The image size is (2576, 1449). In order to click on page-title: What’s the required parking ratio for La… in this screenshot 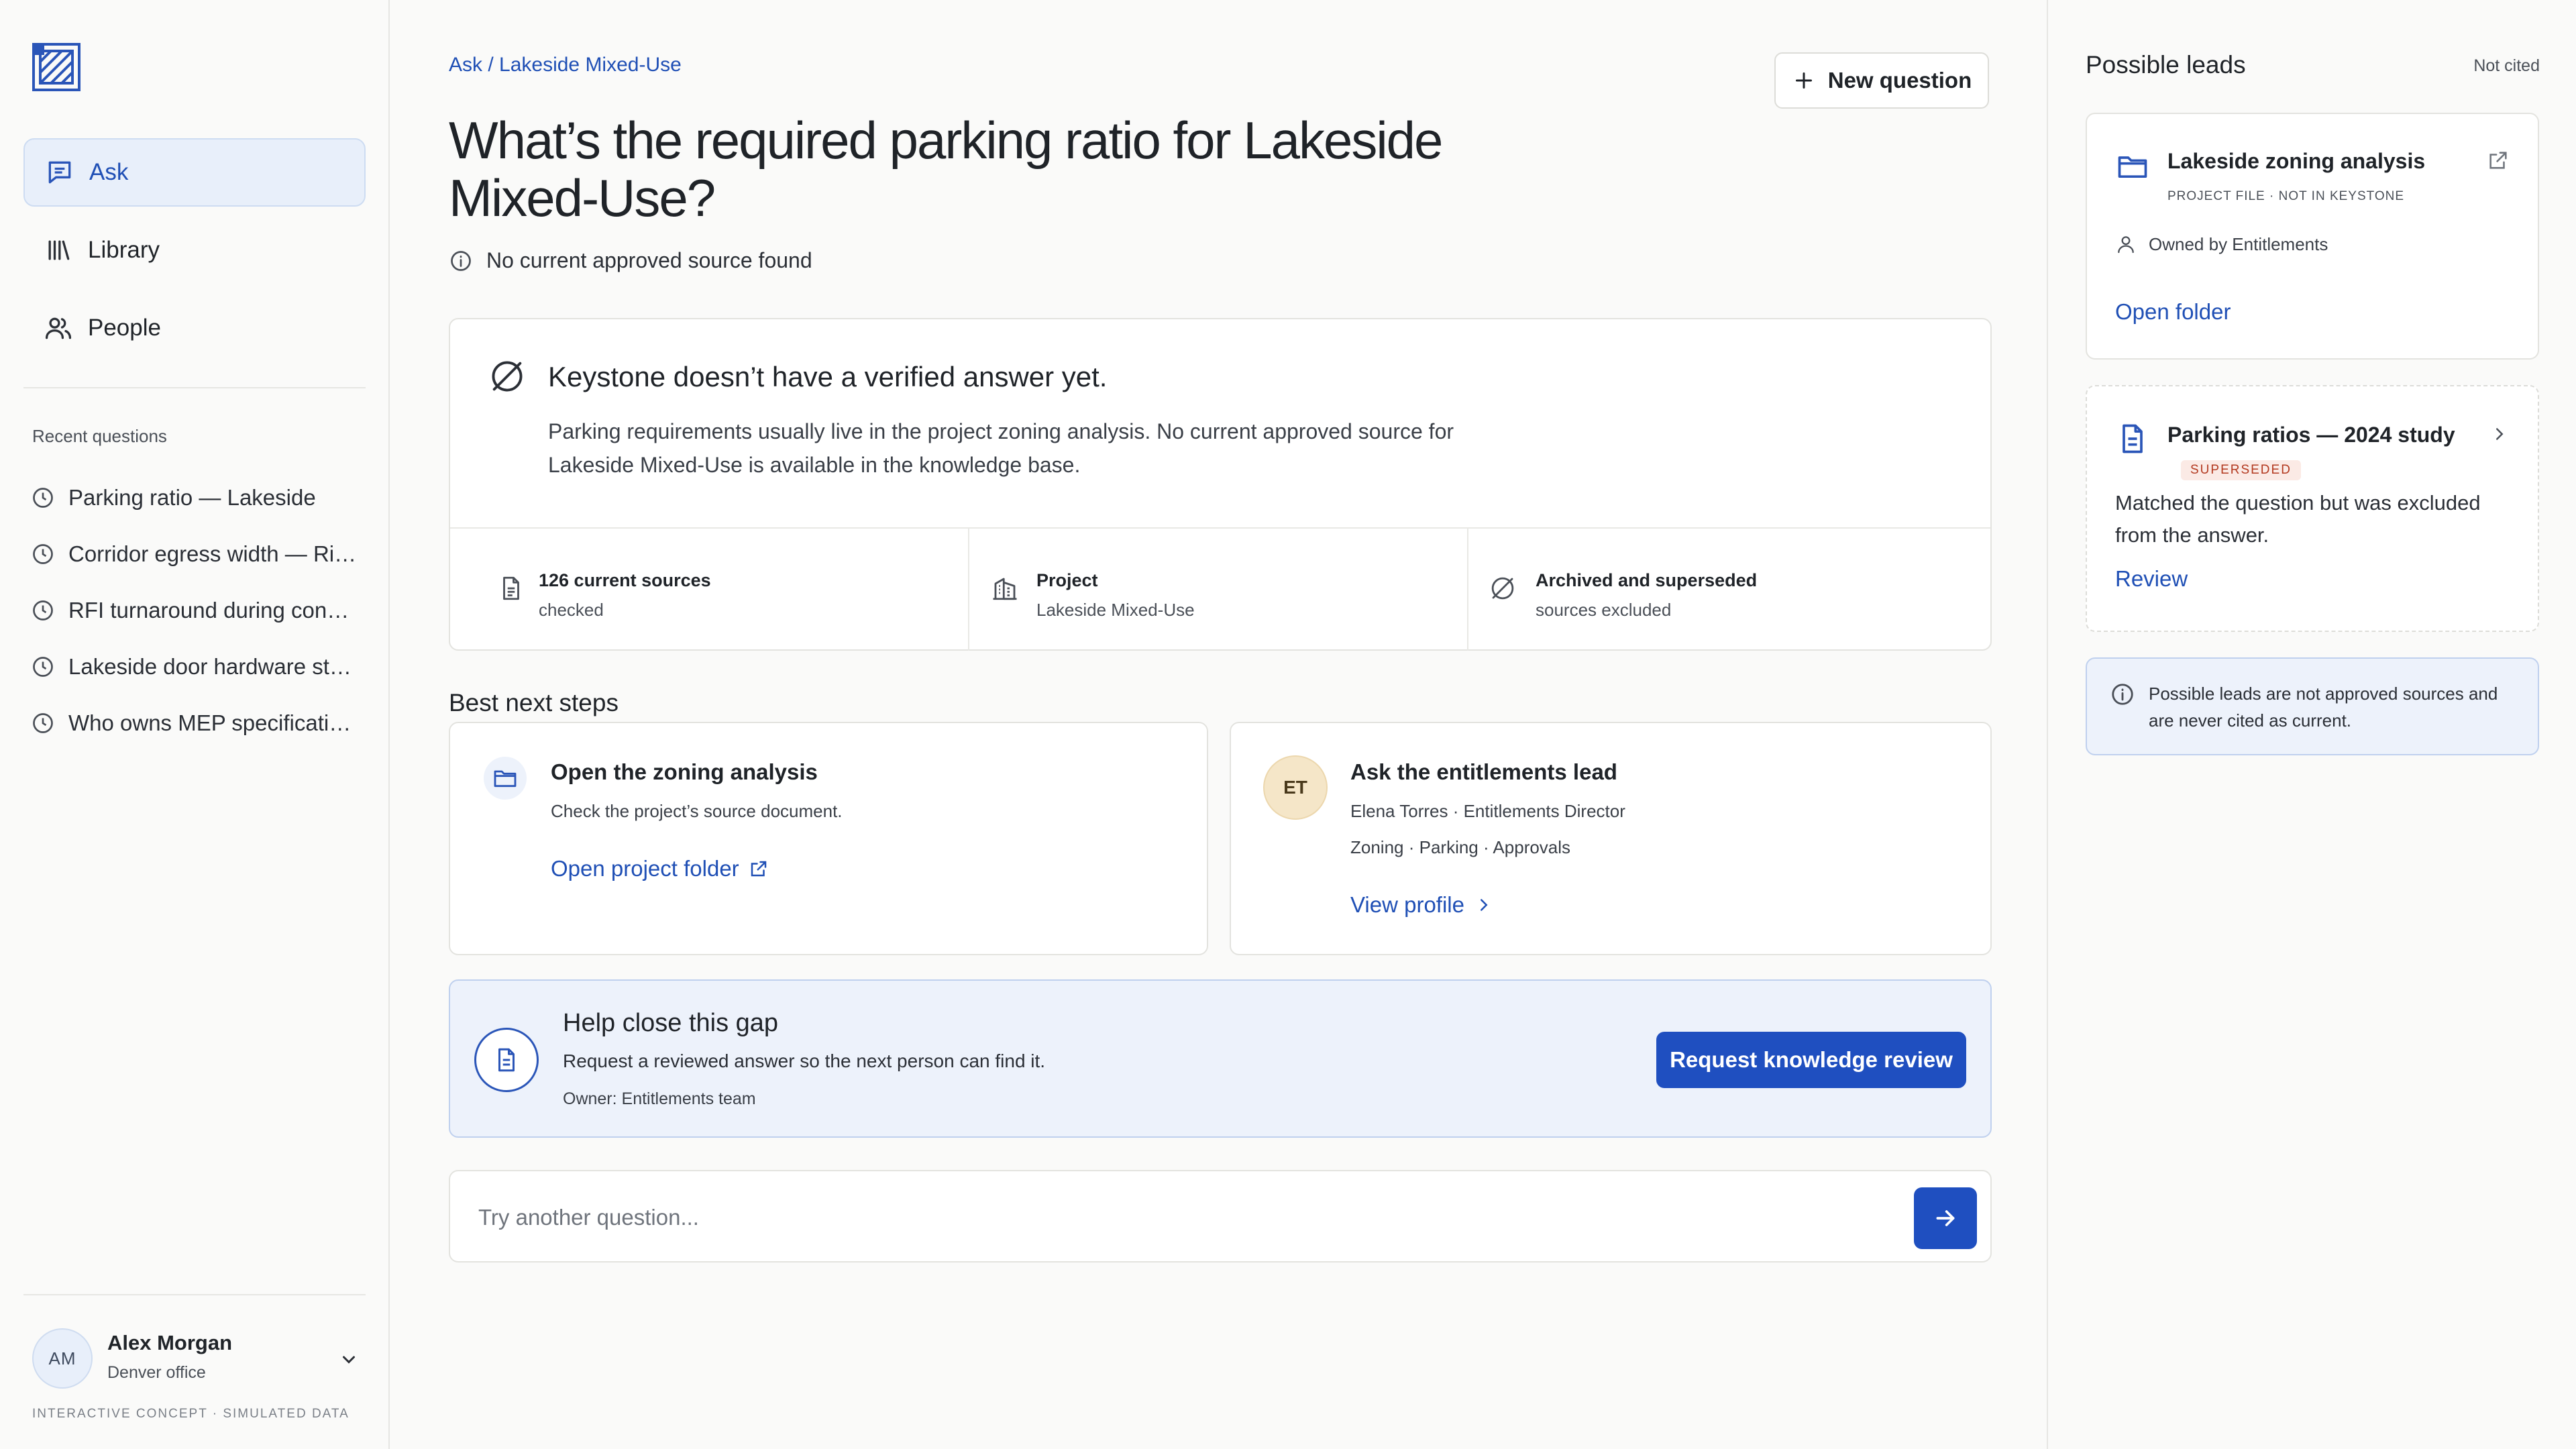, I will do `click(946, 169)`.